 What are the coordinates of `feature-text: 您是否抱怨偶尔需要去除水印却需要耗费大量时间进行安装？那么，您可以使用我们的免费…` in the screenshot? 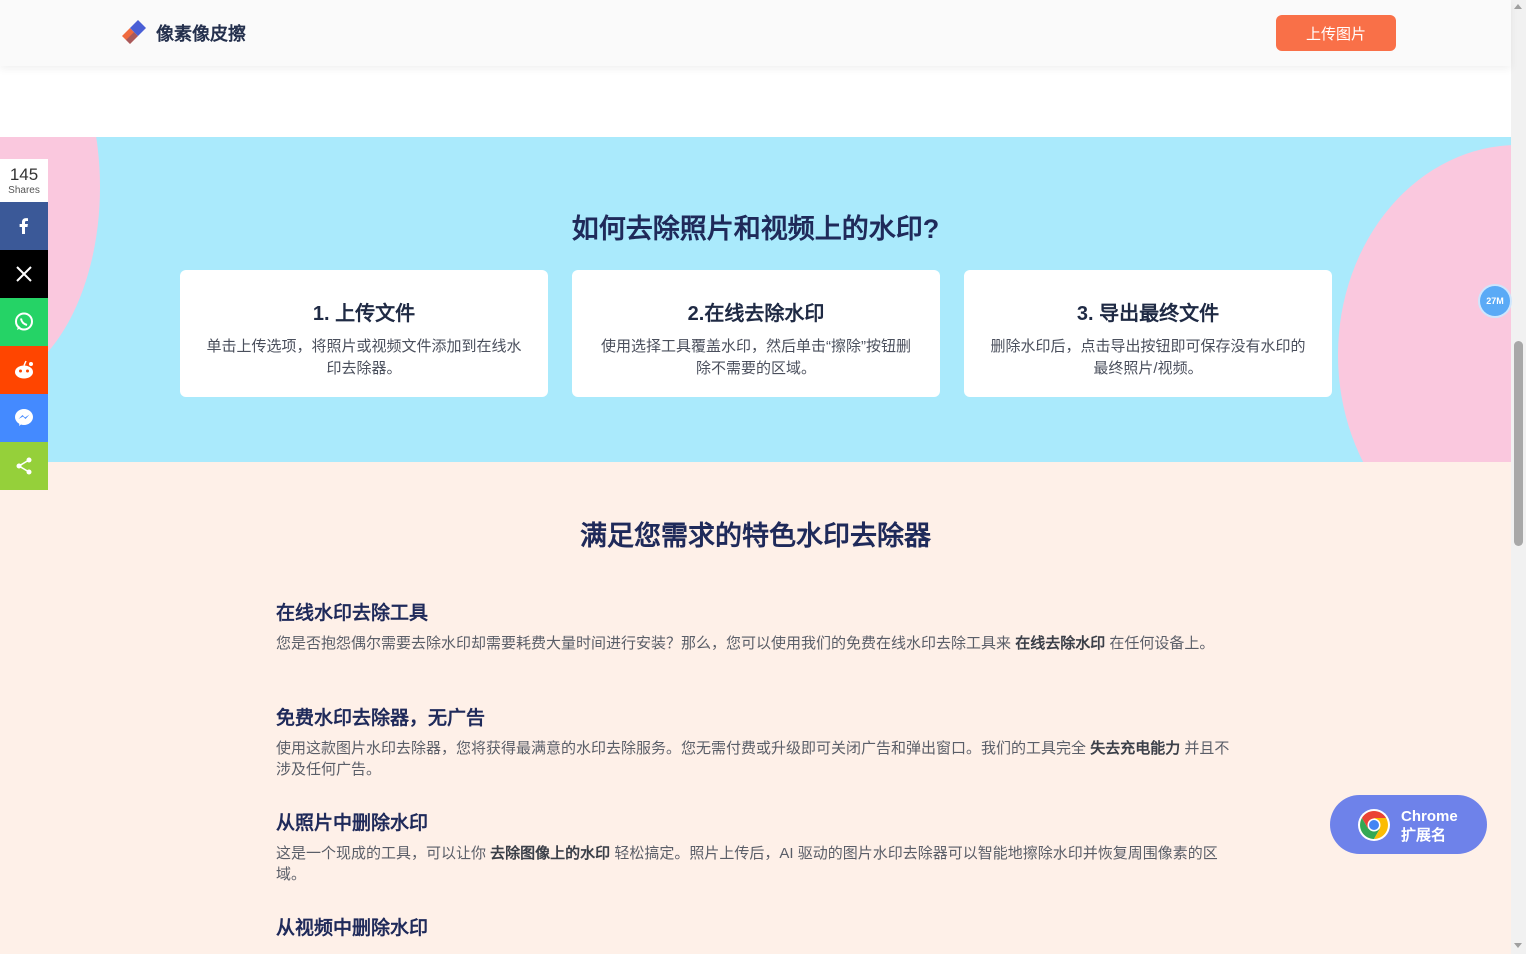 It's located at (745, 643).